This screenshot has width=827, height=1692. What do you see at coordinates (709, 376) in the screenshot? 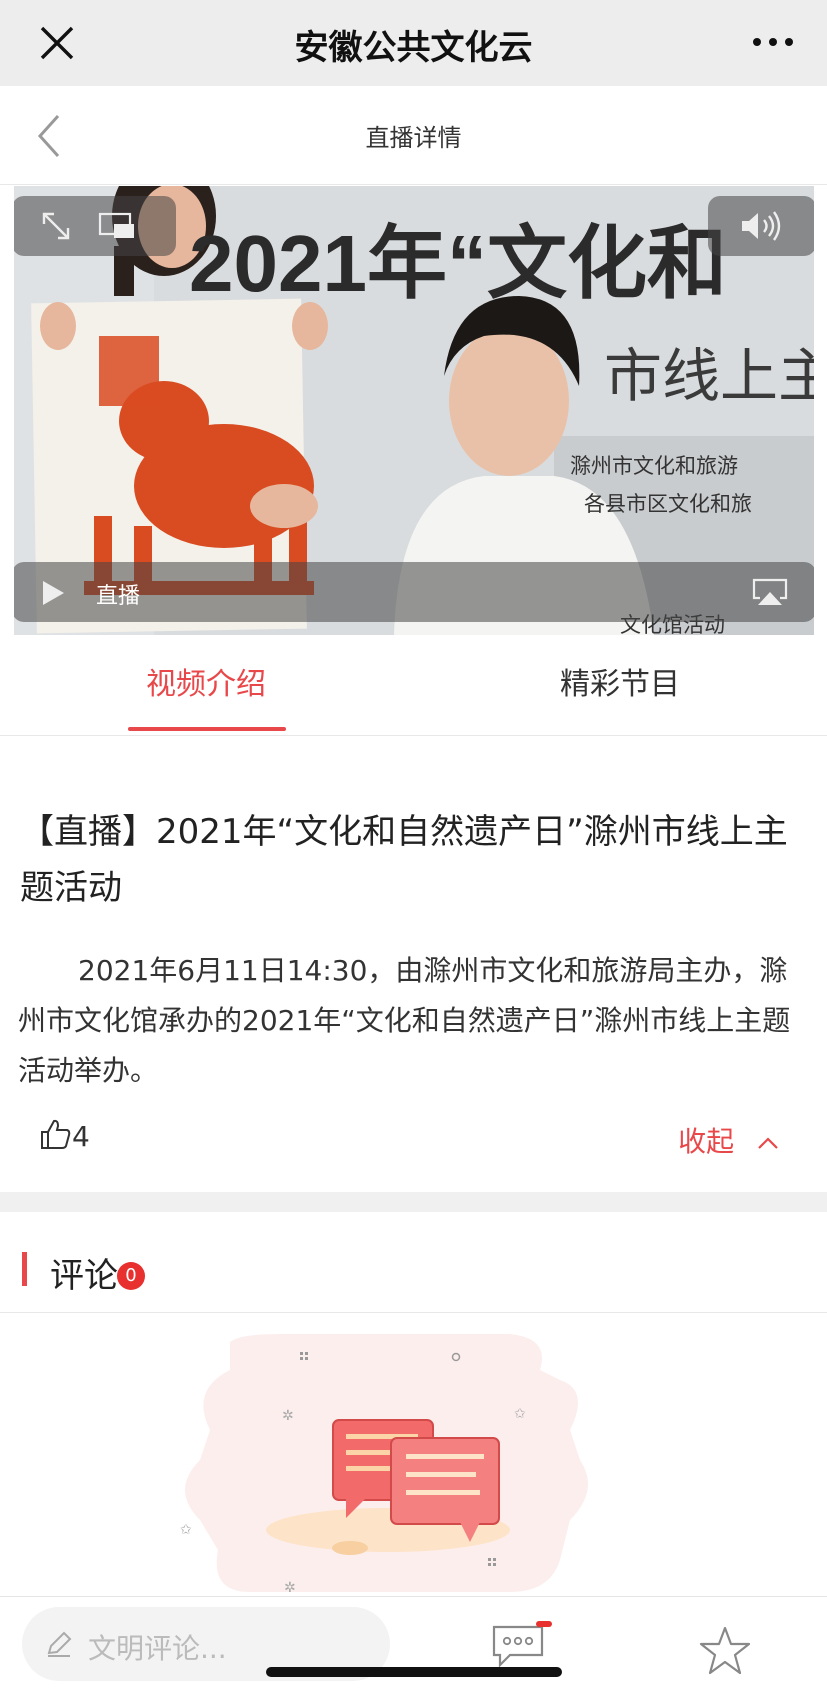
I see `backdrop-subtitle: 市线上主` at bounding box center [709, 376].